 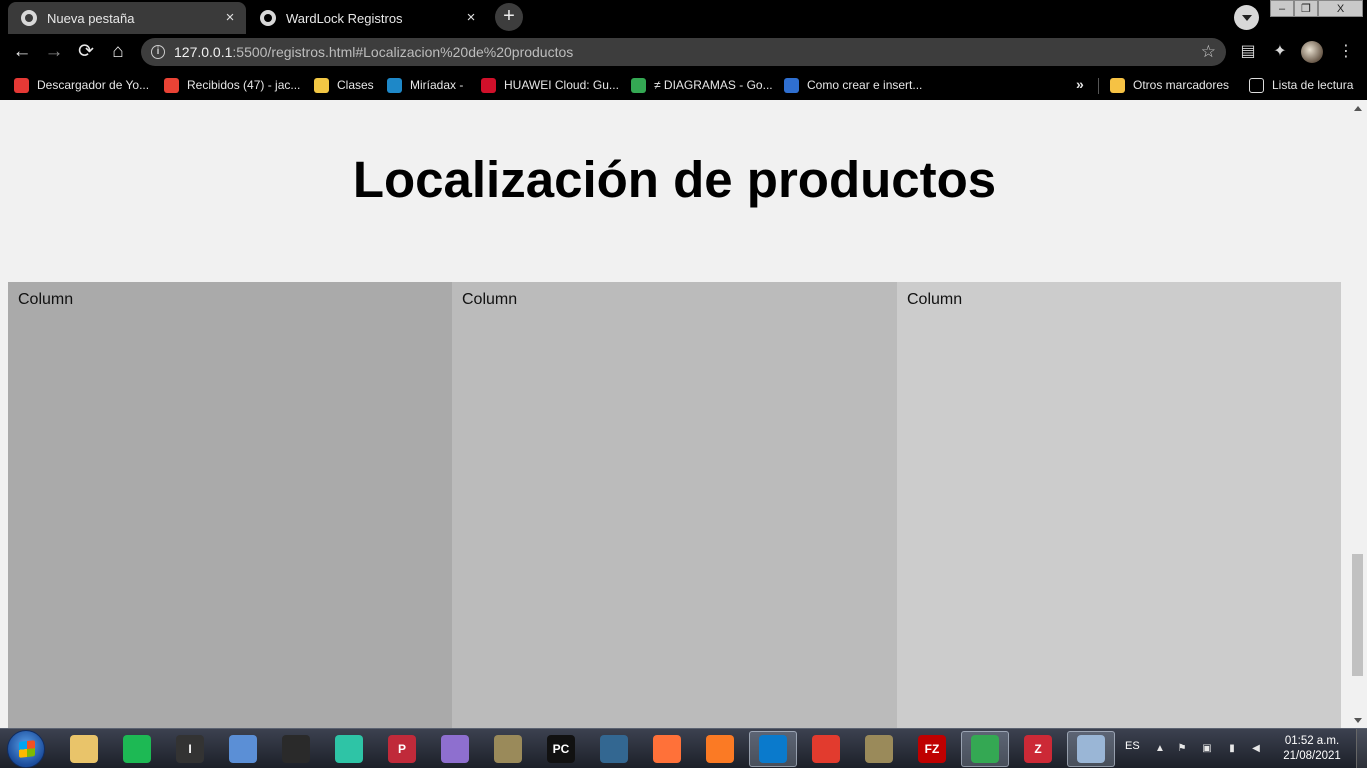 I want to click on reload-button: ⟳, so click(x=86, y=52).